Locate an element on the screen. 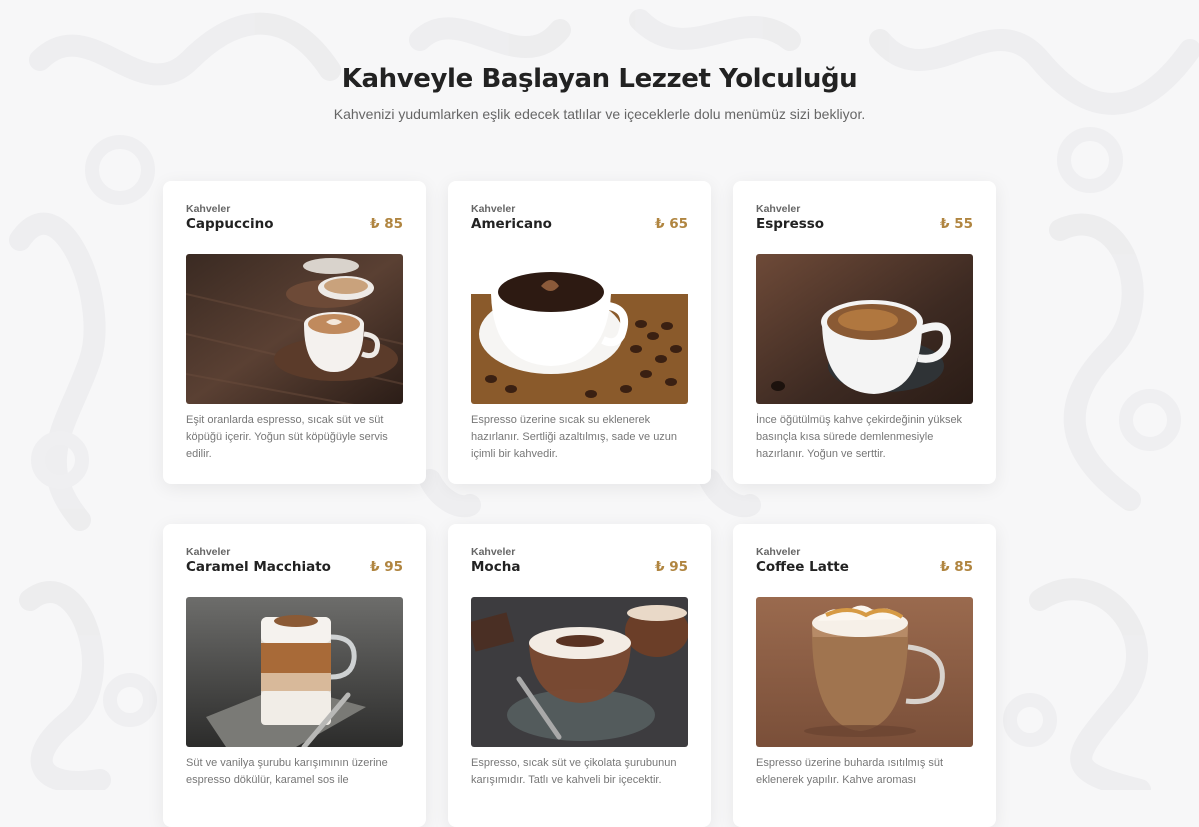 The image size is (1199, 827). product-name: Americano is located at coordinates (511, 224).